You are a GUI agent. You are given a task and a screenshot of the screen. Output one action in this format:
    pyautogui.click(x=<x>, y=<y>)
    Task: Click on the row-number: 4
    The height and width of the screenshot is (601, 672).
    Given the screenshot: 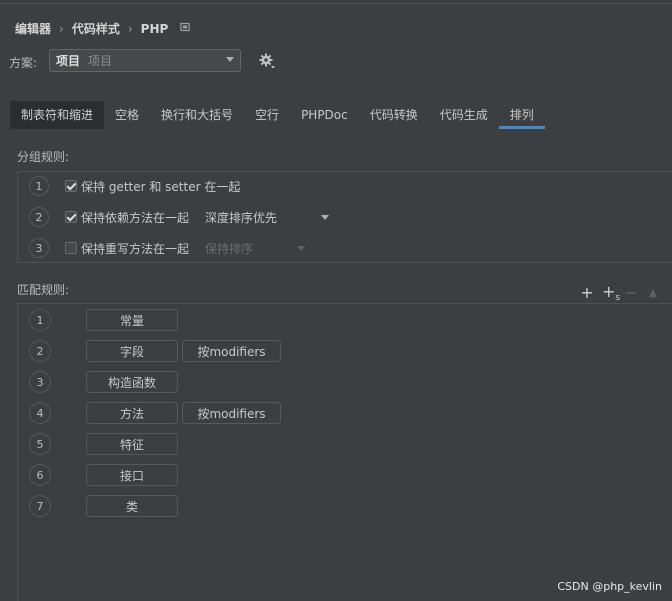 What is the action you would take?
    pyautogui.click(x=40, y=413)
    